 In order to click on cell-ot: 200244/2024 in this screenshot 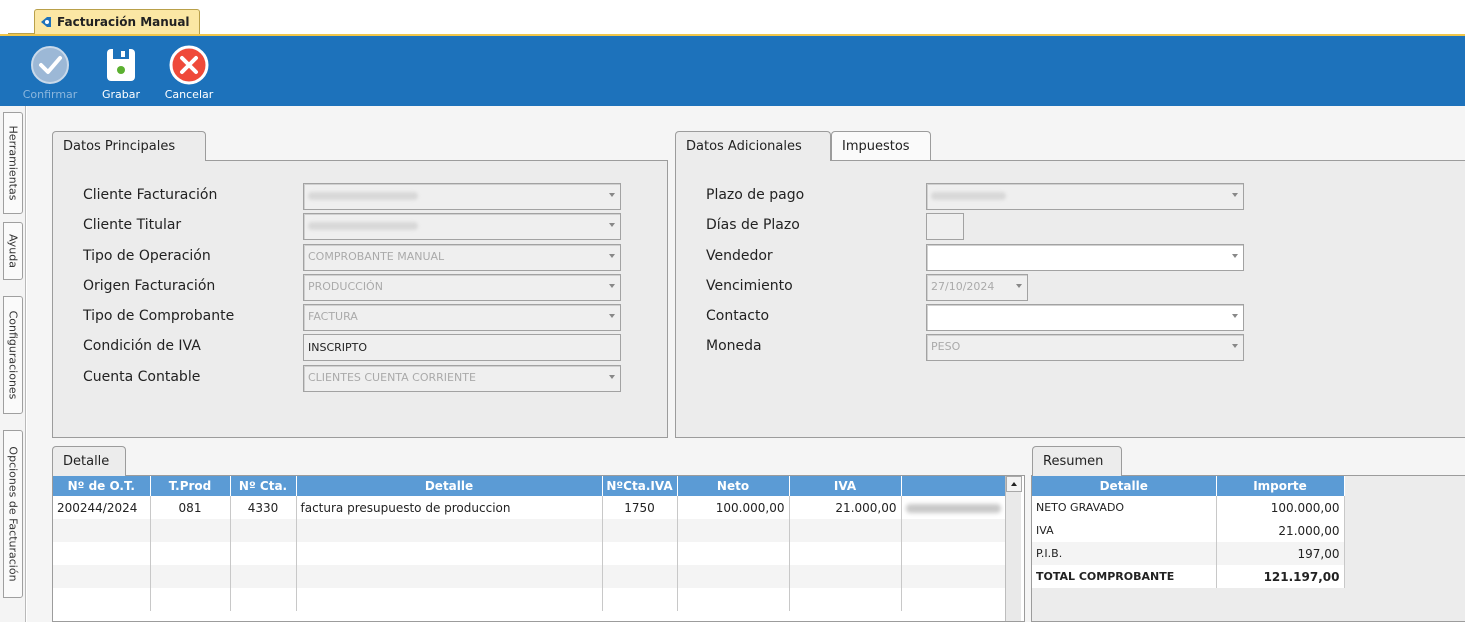, I will do `click(102, 507)`.